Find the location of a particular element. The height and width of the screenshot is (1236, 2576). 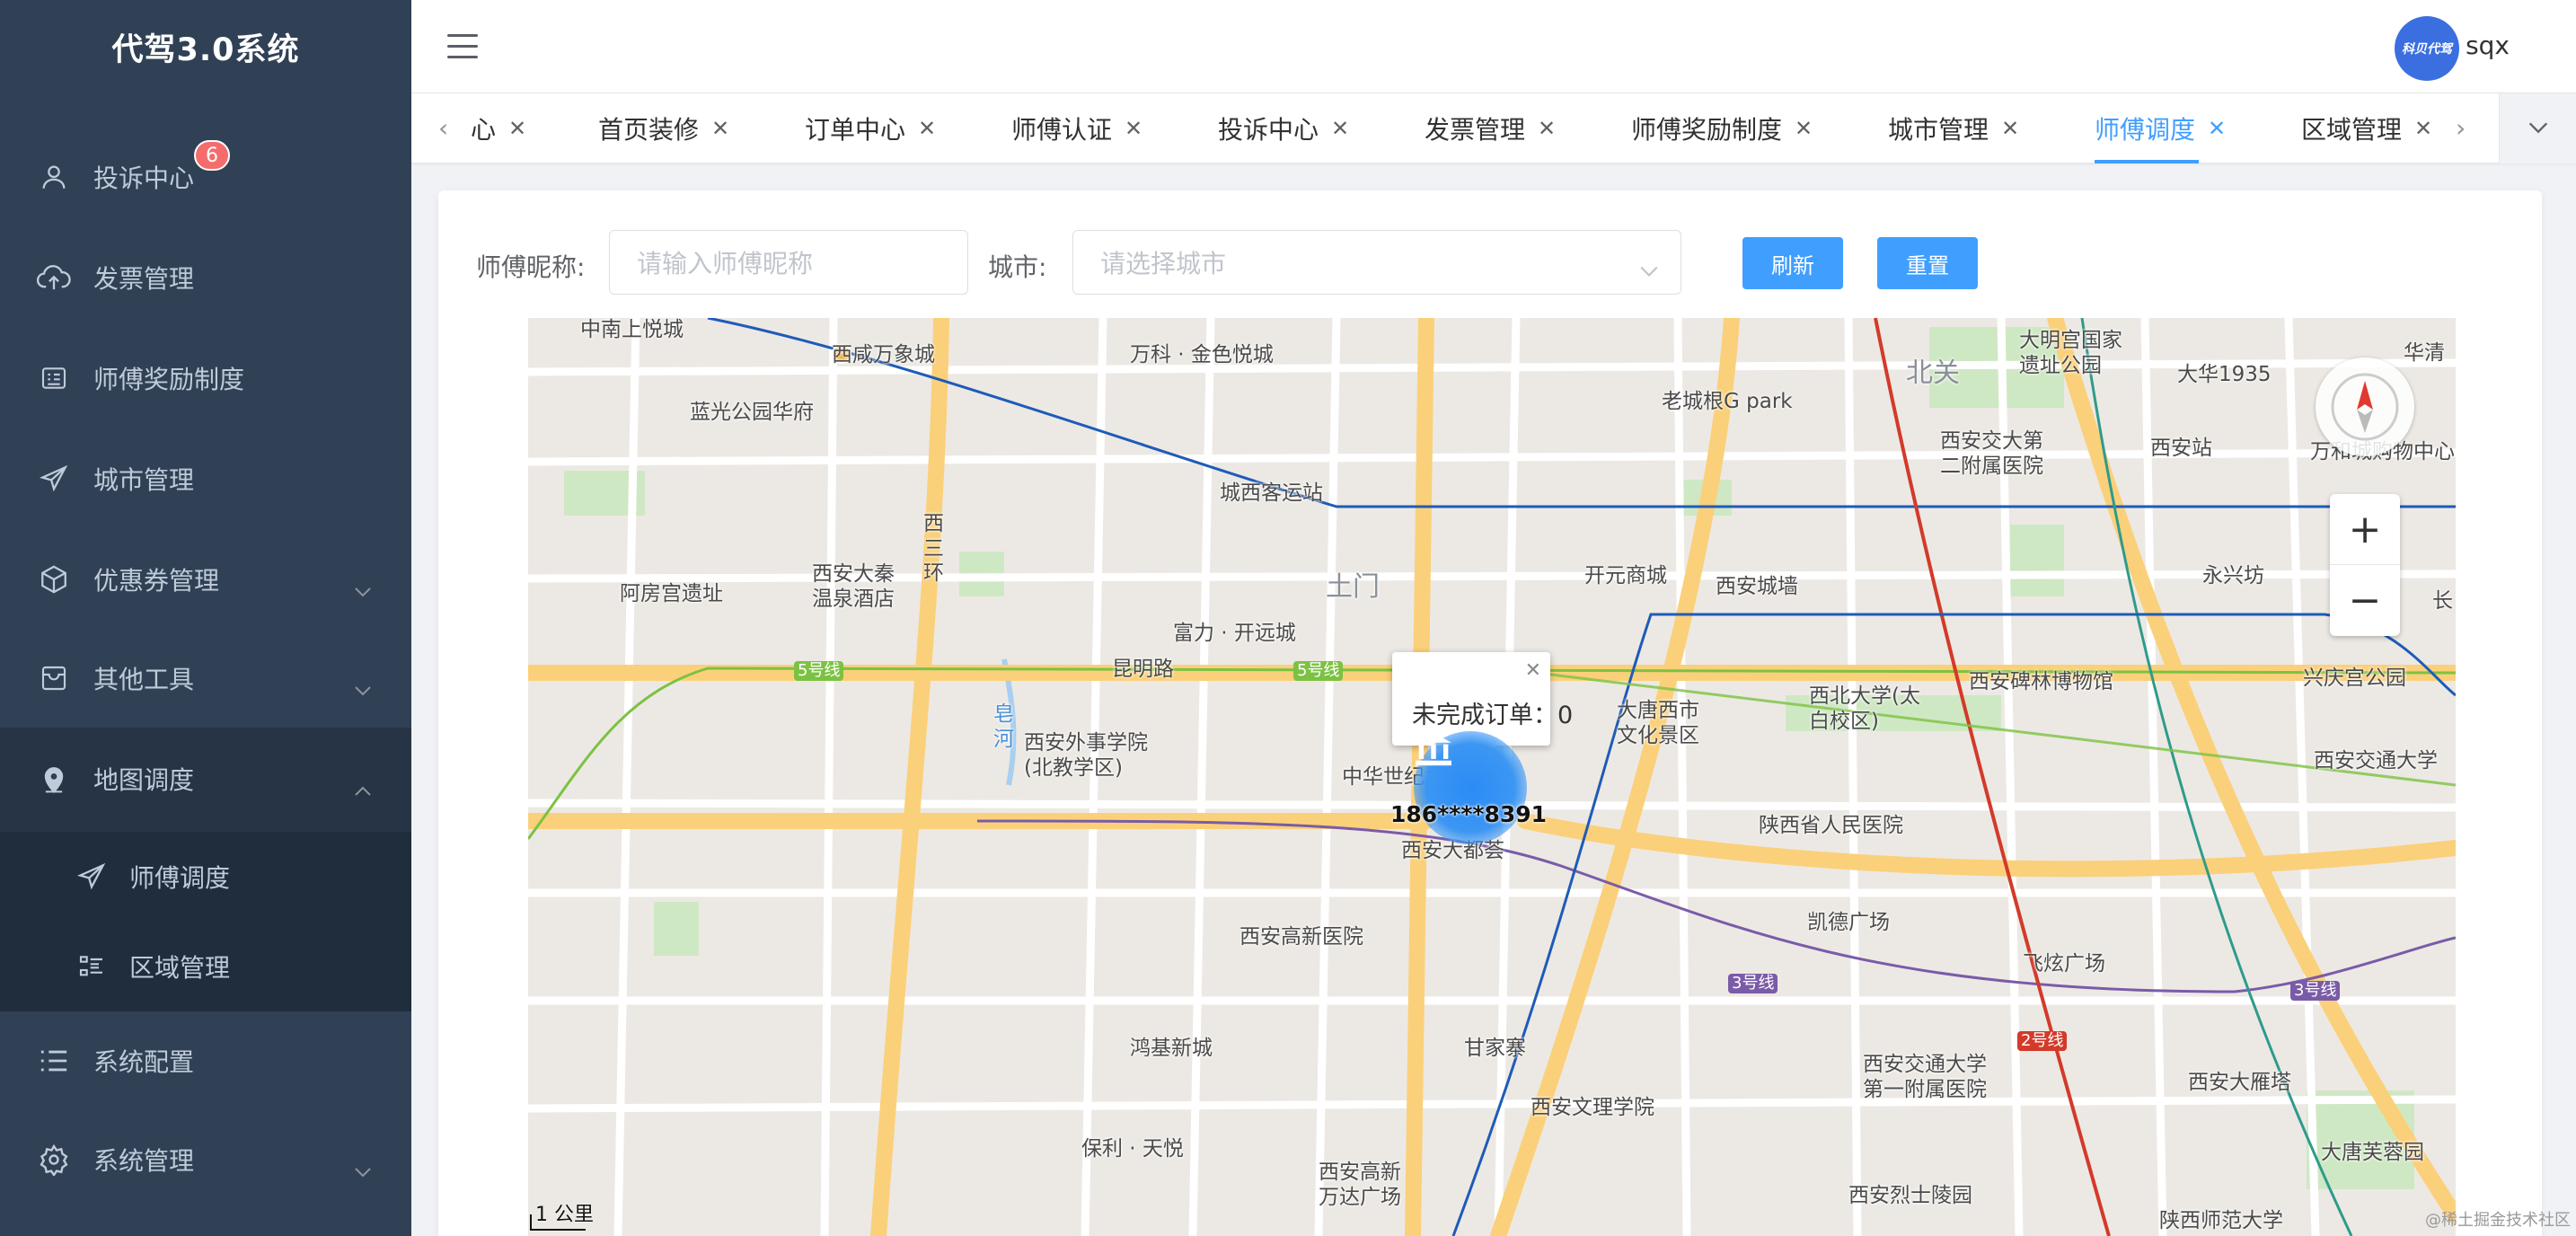

map-label: 西安大雁塔 is located at coordinates (2239, 1082).